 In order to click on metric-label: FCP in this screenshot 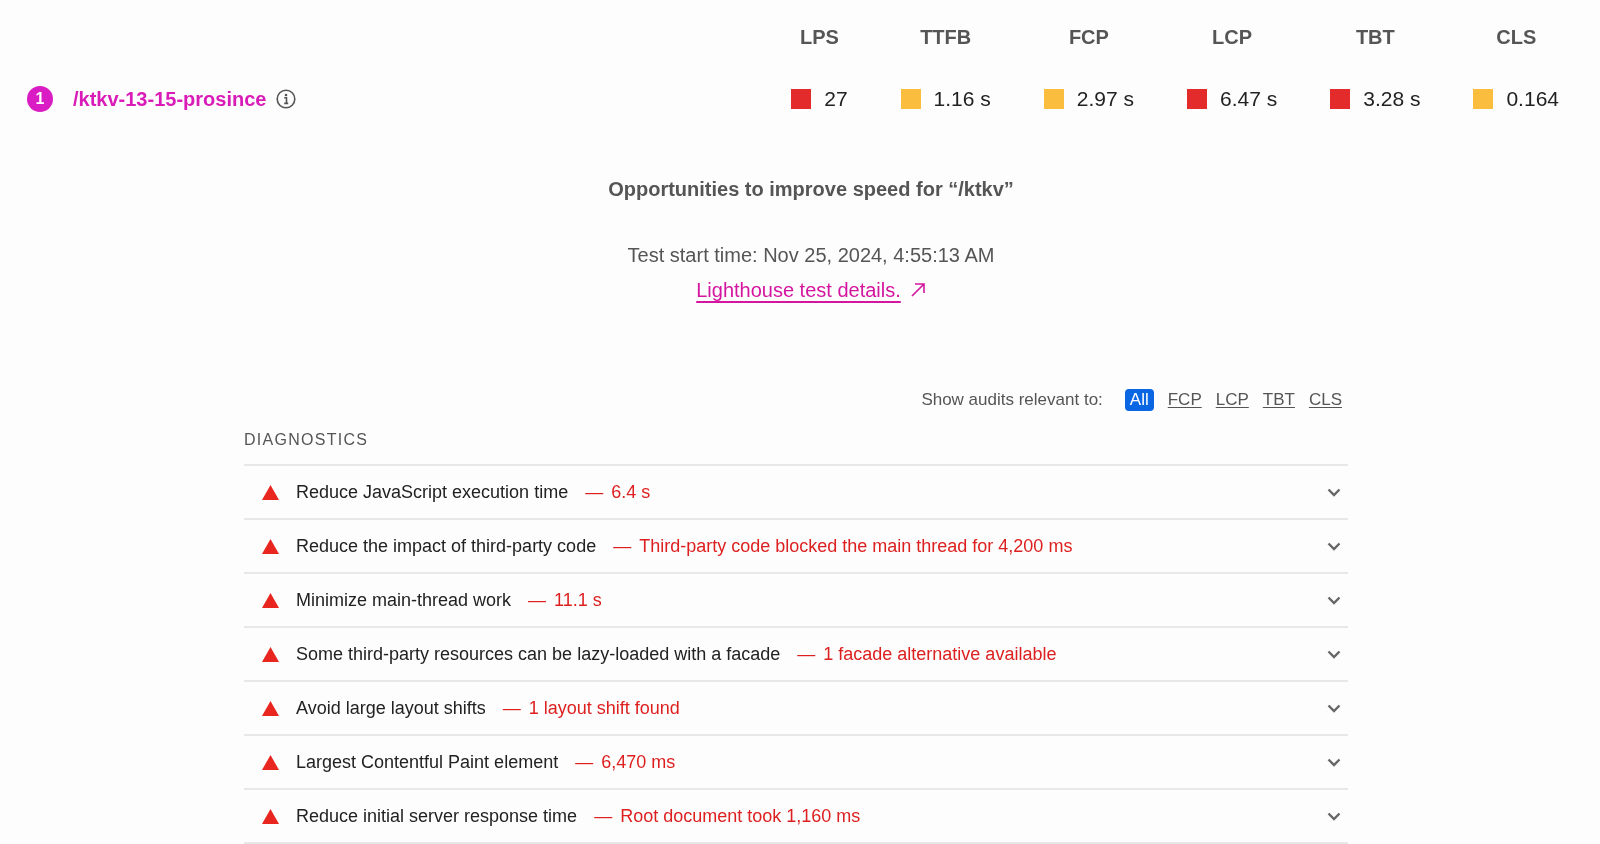, I will do `click(1088, 37)`.